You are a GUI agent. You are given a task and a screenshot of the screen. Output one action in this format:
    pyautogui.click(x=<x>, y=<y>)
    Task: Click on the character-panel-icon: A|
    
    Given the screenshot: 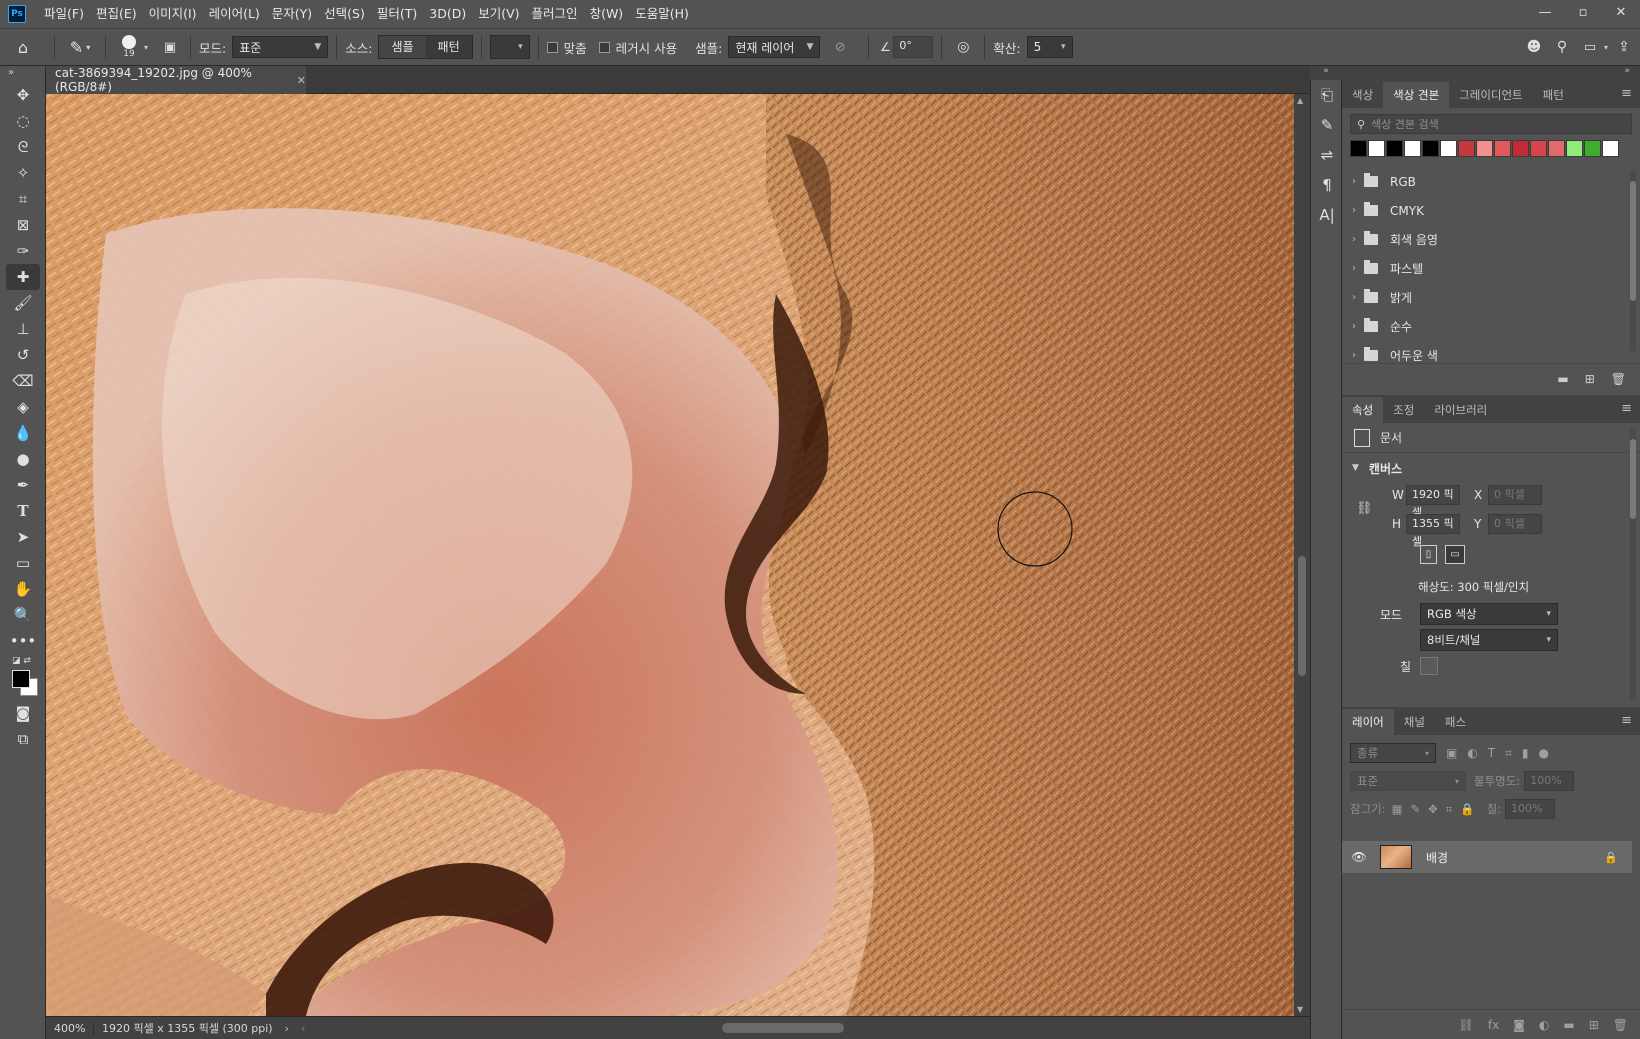 What is the action you would take?
    pyautogui.click(x=1327, y=215)
    